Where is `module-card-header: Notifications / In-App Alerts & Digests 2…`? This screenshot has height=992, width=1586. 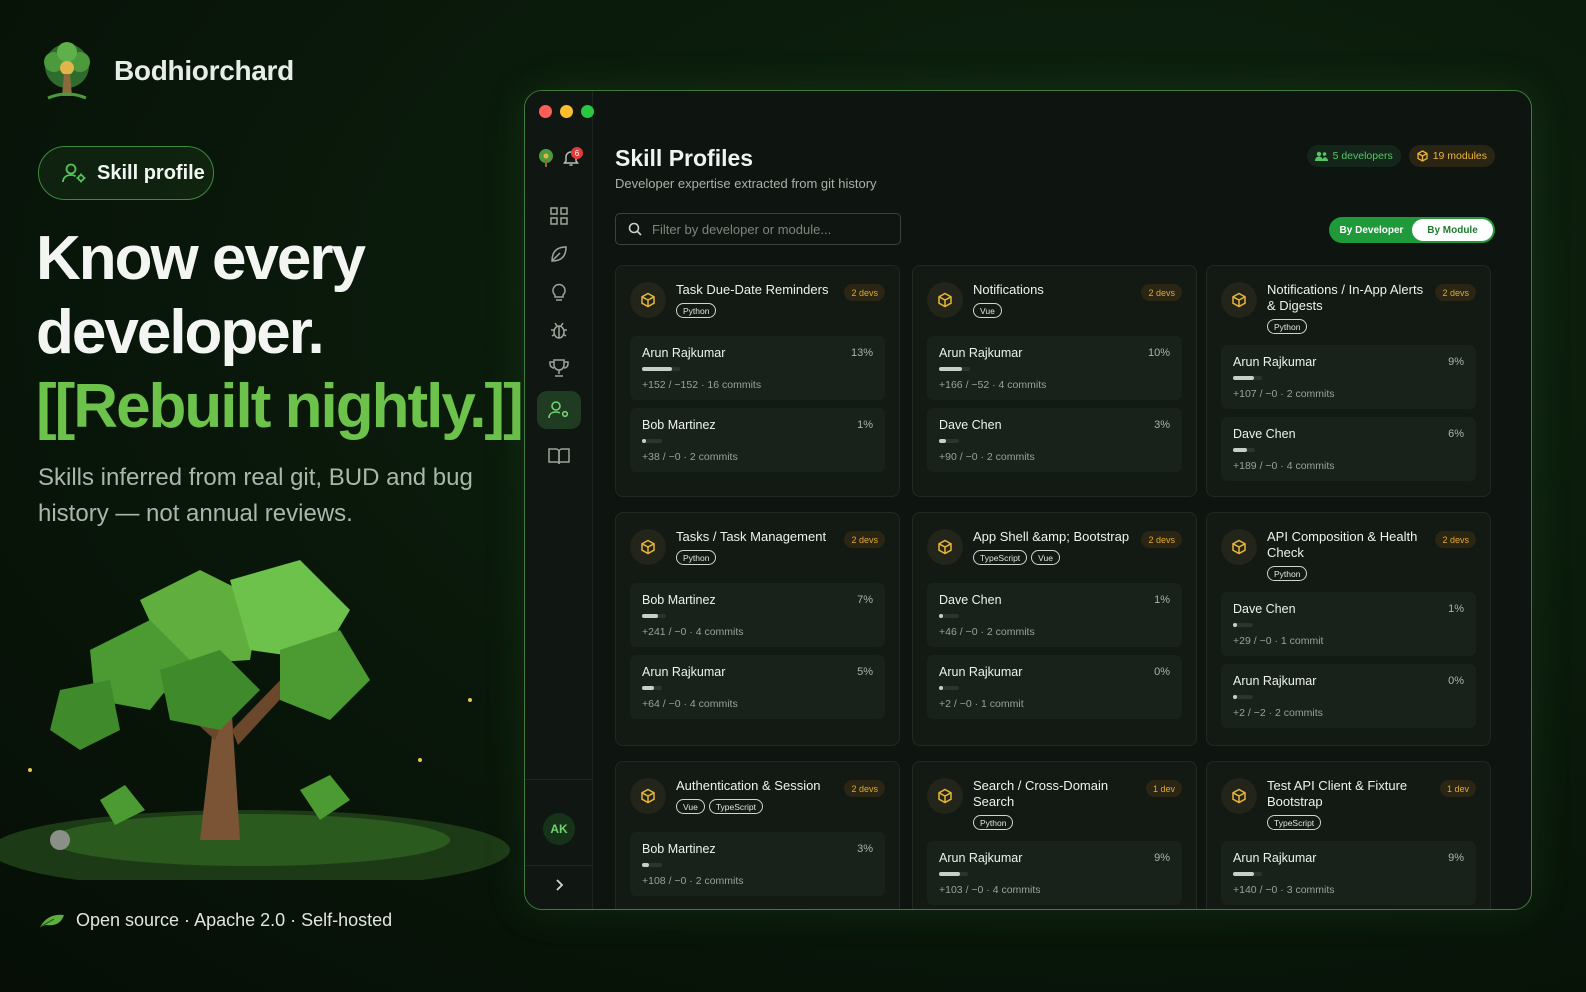 module-card-header: Notifications / In-App Alerts & Digests 2… is located at coordinates (1348, 300).